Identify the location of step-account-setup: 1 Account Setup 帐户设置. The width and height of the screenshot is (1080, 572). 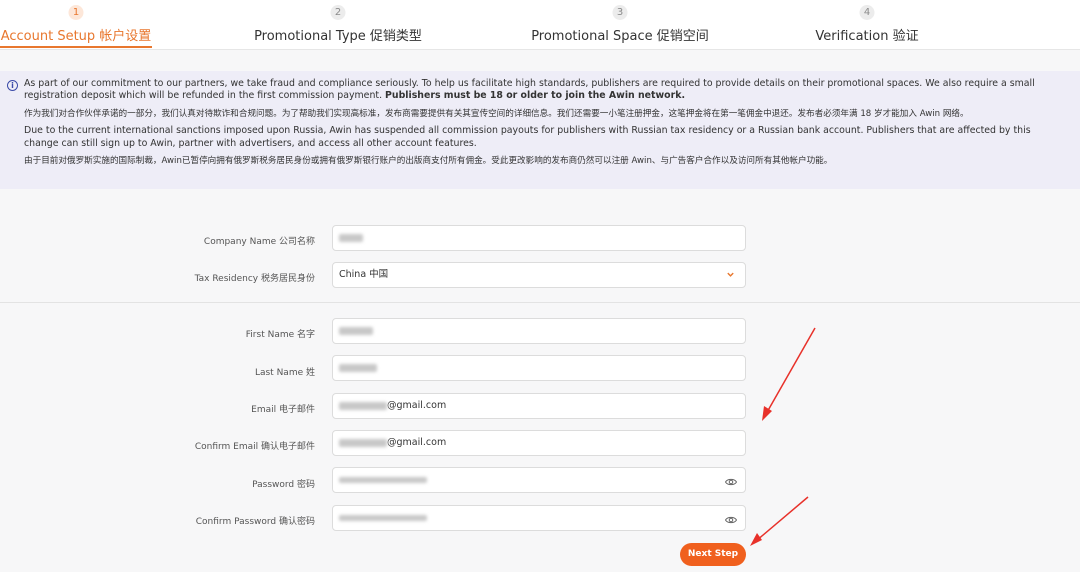
(76, 25).